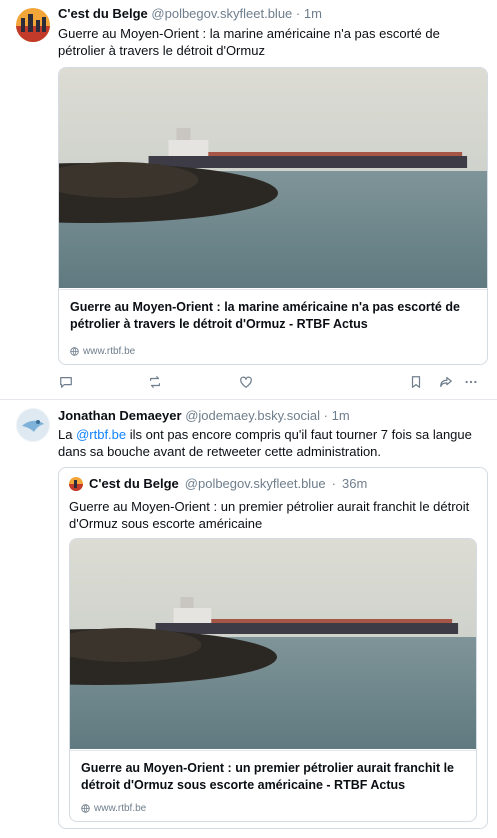  What do you see at coordinates (101, 434) in the screenshot?
I see `mention-link: @rtbf.be` at bounding box center [101, 434].